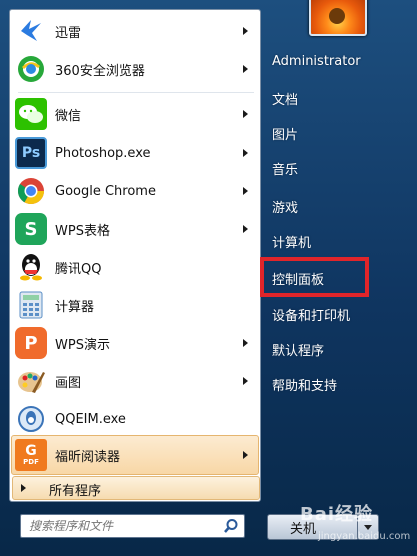 The width and height of the screenshot is (417, 556). I want to click on program-item-360-browser: 360安全浏览器, so click(135, 69).